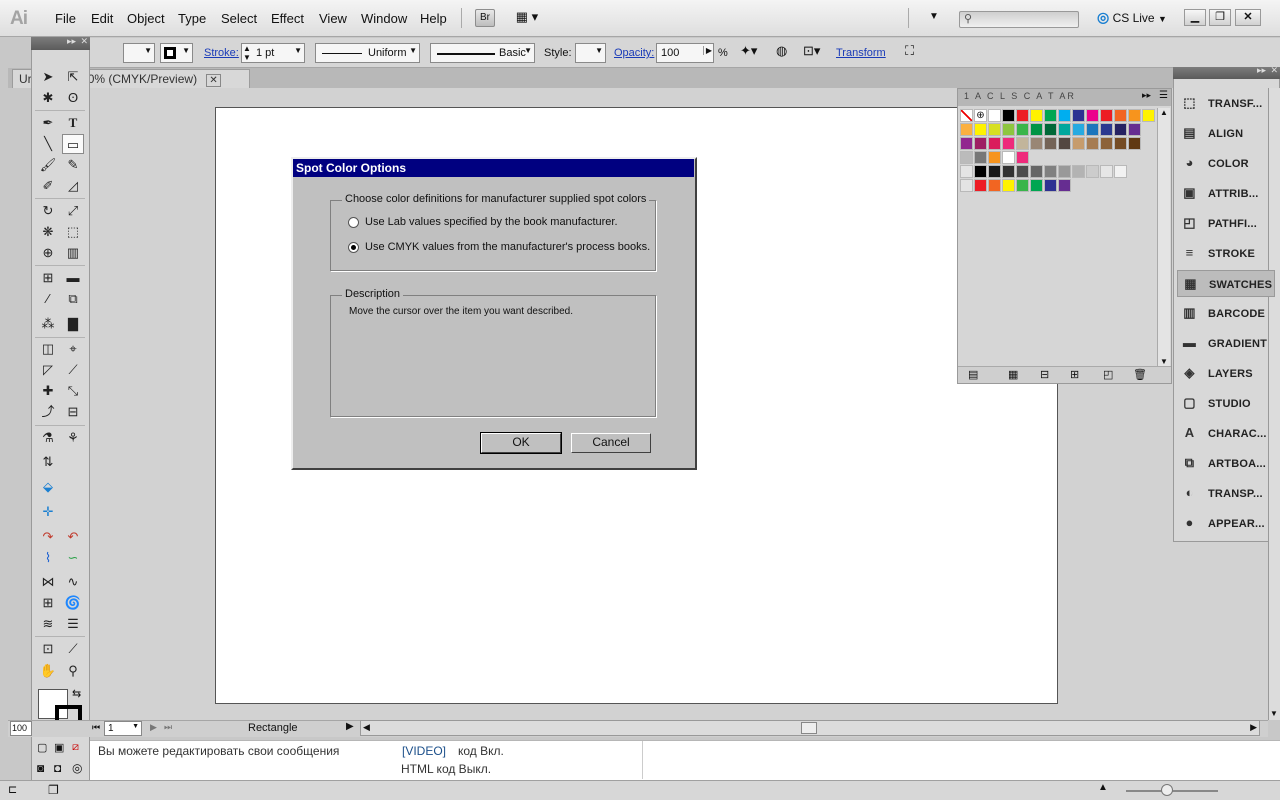  I want to click on window-switch-icon: ❐, so click(53, 790).